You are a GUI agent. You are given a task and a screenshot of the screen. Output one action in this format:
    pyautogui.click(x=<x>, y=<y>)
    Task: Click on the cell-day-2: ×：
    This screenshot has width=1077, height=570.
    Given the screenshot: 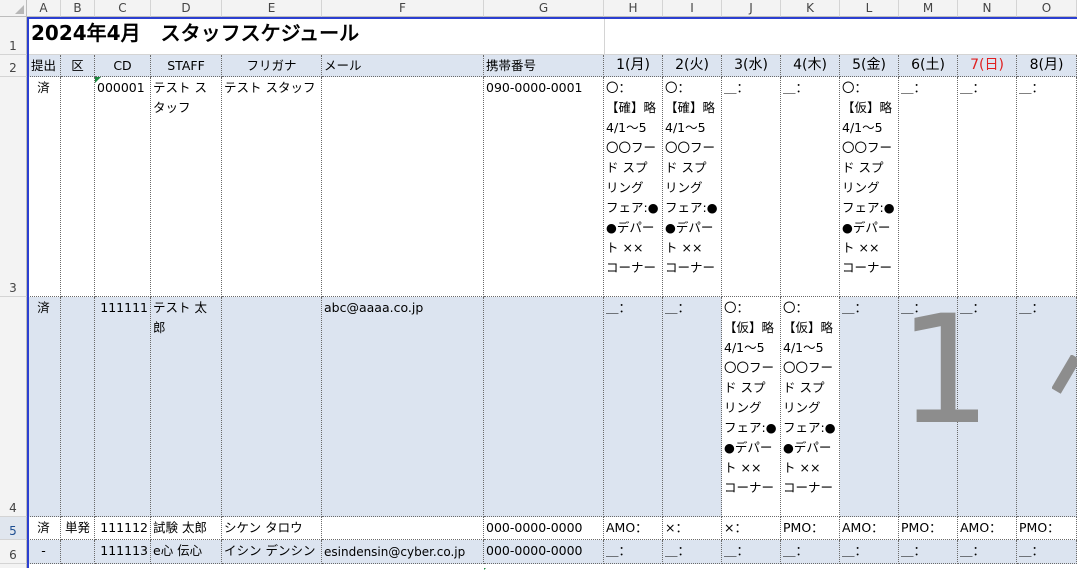 What is the action you would take?
    pyautogui.click(x=692, y=528)
    